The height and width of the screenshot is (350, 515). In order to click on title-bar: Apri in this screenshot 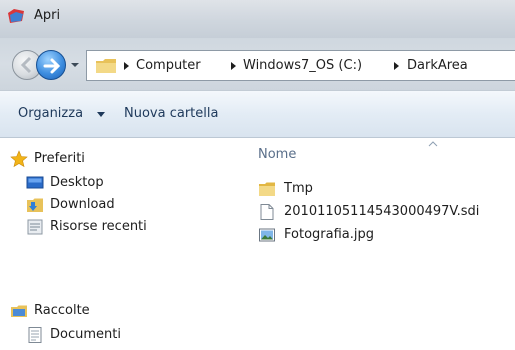, I will do `click(257, 19)`.